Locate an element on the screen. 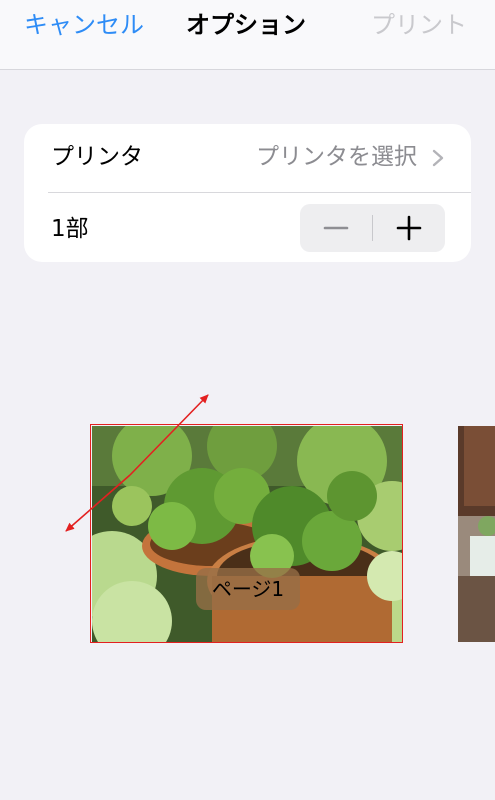 Image resolution: width=495 pixels, height=800 pixels. next-page-thumbnail is located at coordinates (476, 534).